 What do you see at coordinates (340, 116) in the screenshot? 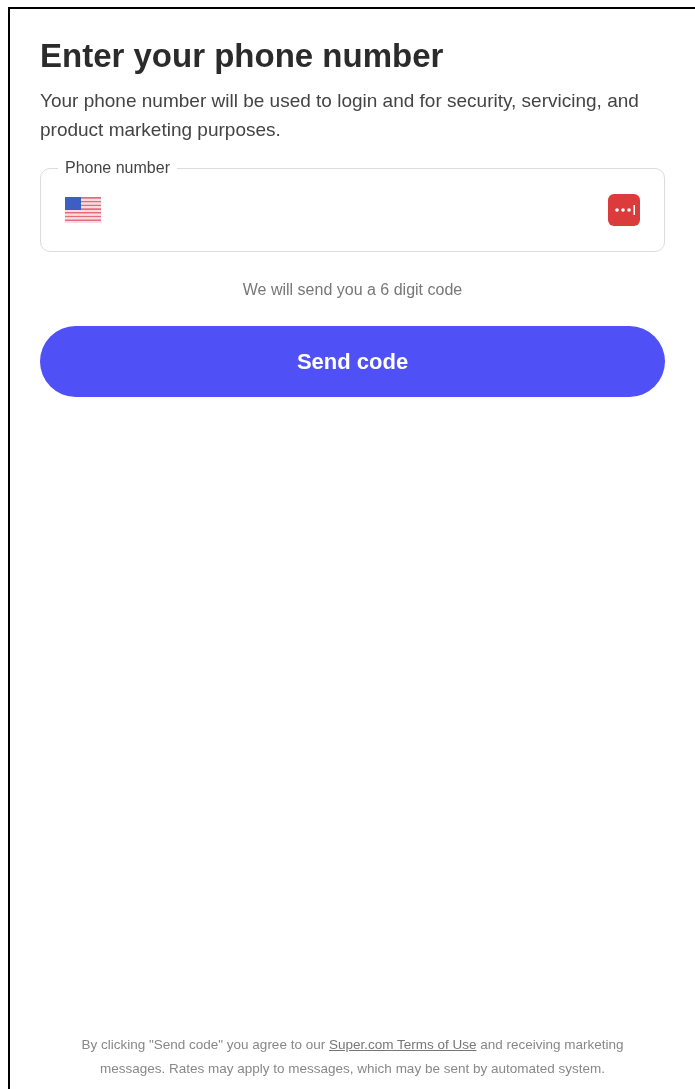
I see `description-text: Your phone number will be used to login and for security, servicing, and product marketing purposes.` at bounding box center [340, 116].